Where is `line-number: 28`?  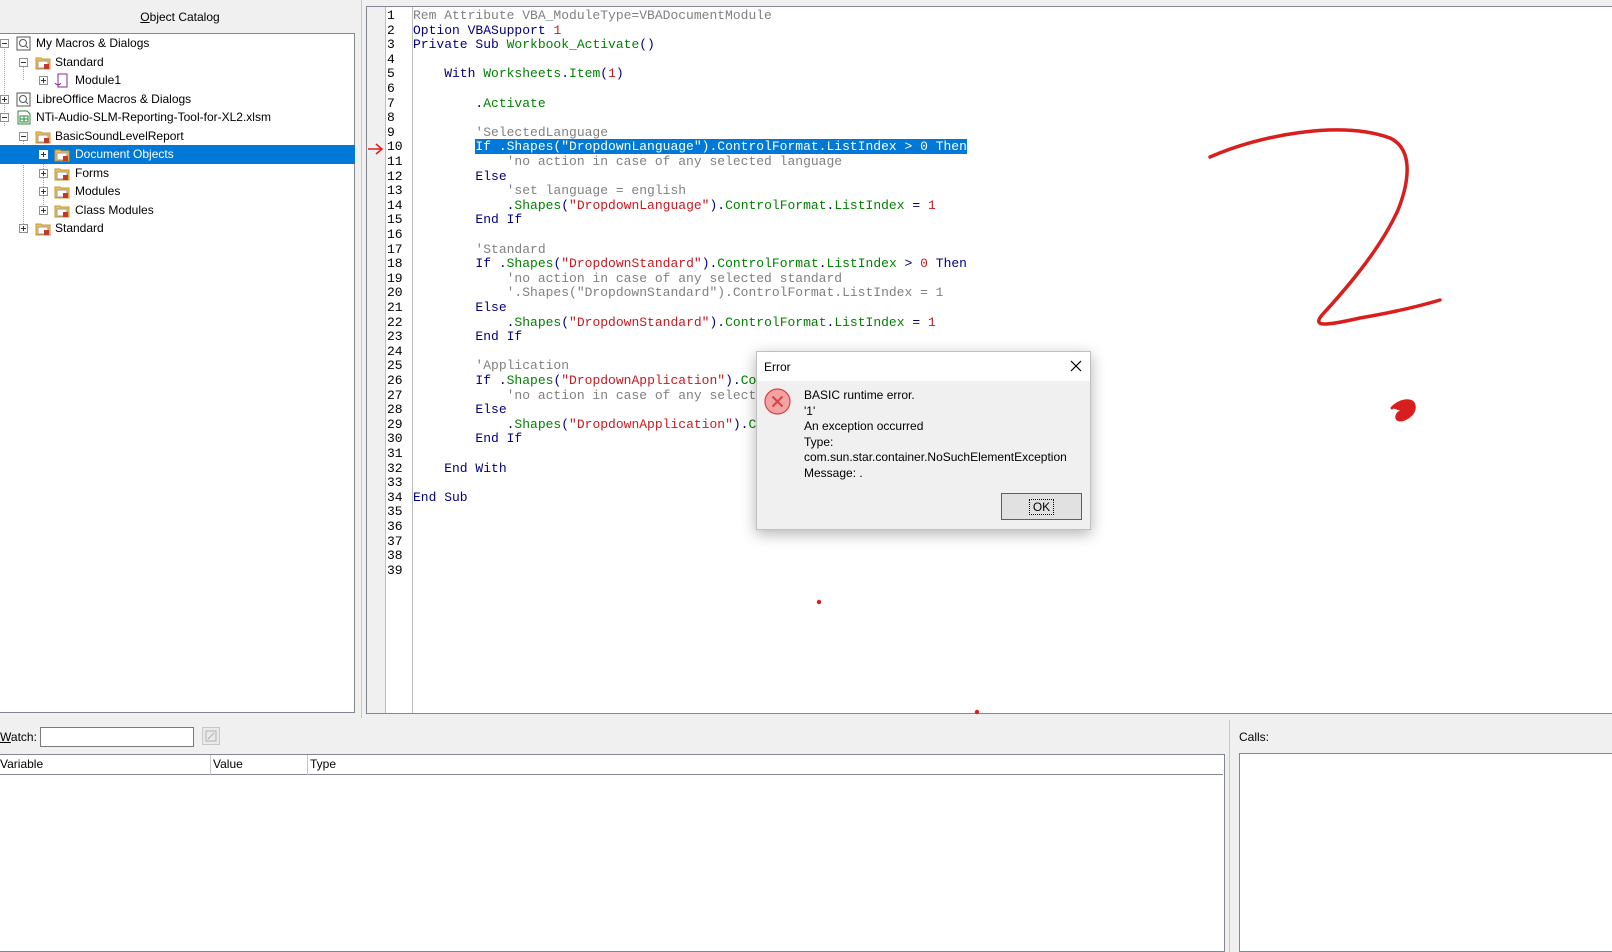
line-number: 28 is located at coordinates (395, 410).